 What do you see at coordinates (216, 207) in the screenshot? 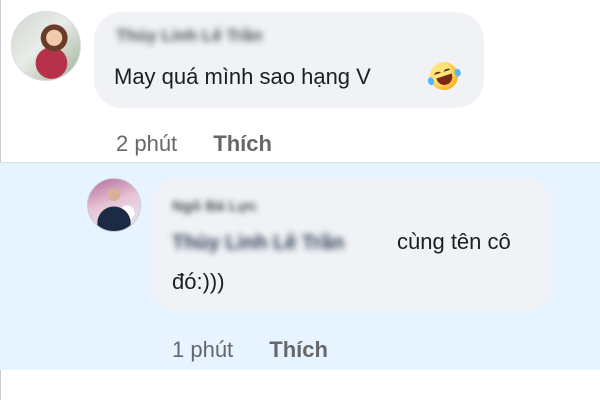
I see `reply-author-name: Ngô Bá Lực` at bounding box center [216, 207].